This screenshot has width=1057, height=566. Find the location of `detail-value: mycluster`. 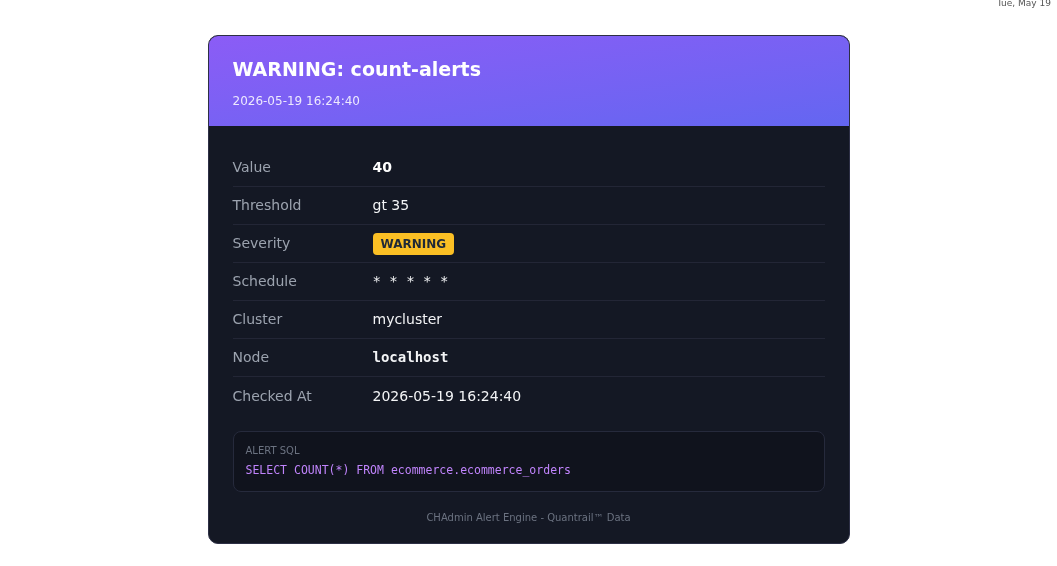

detail-value: mycluster is located at coordinates (407, 319).